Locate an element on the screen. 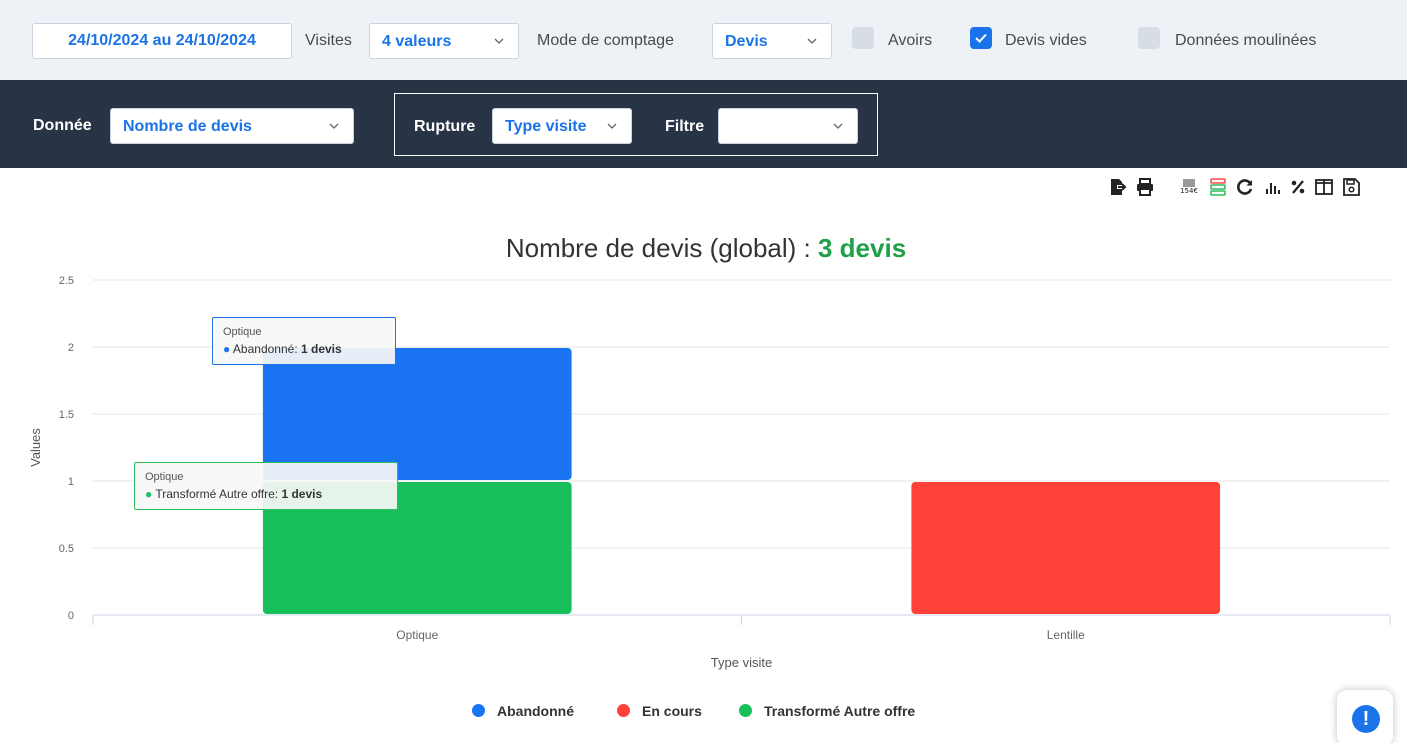  visites-label: Visites is located at coordinates (328, 40).